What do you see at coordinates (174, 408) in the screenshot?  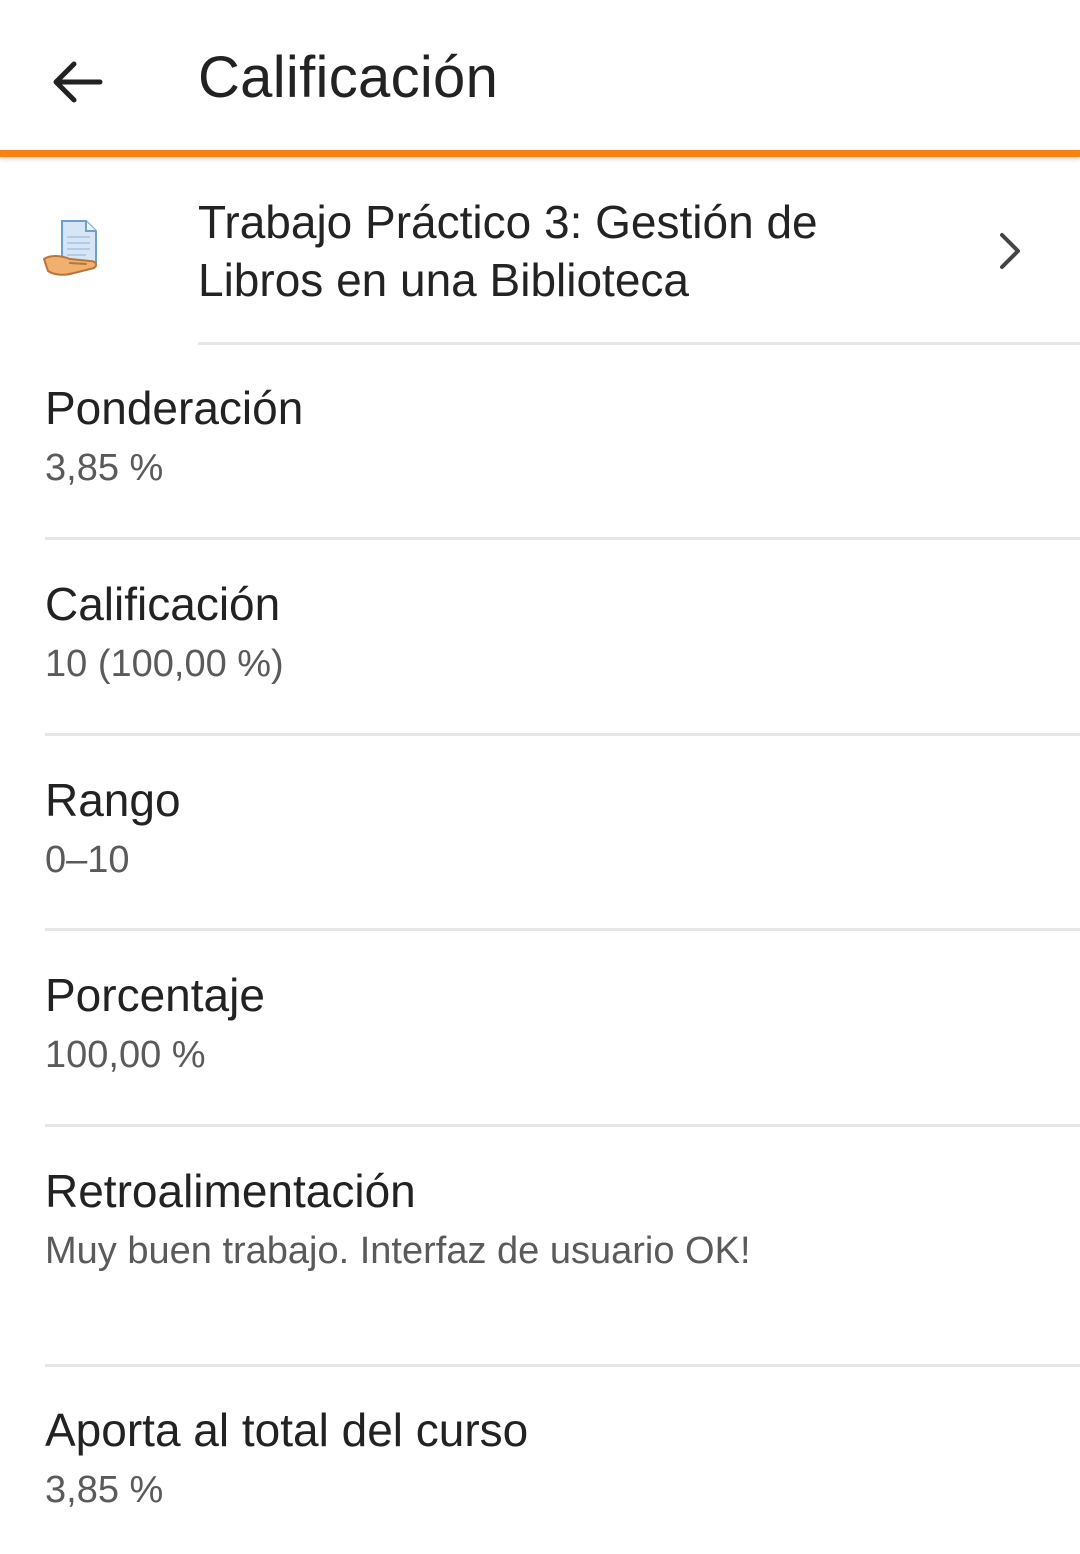 I see `detail-label: Ponderación` at bounding box center [174, 408].